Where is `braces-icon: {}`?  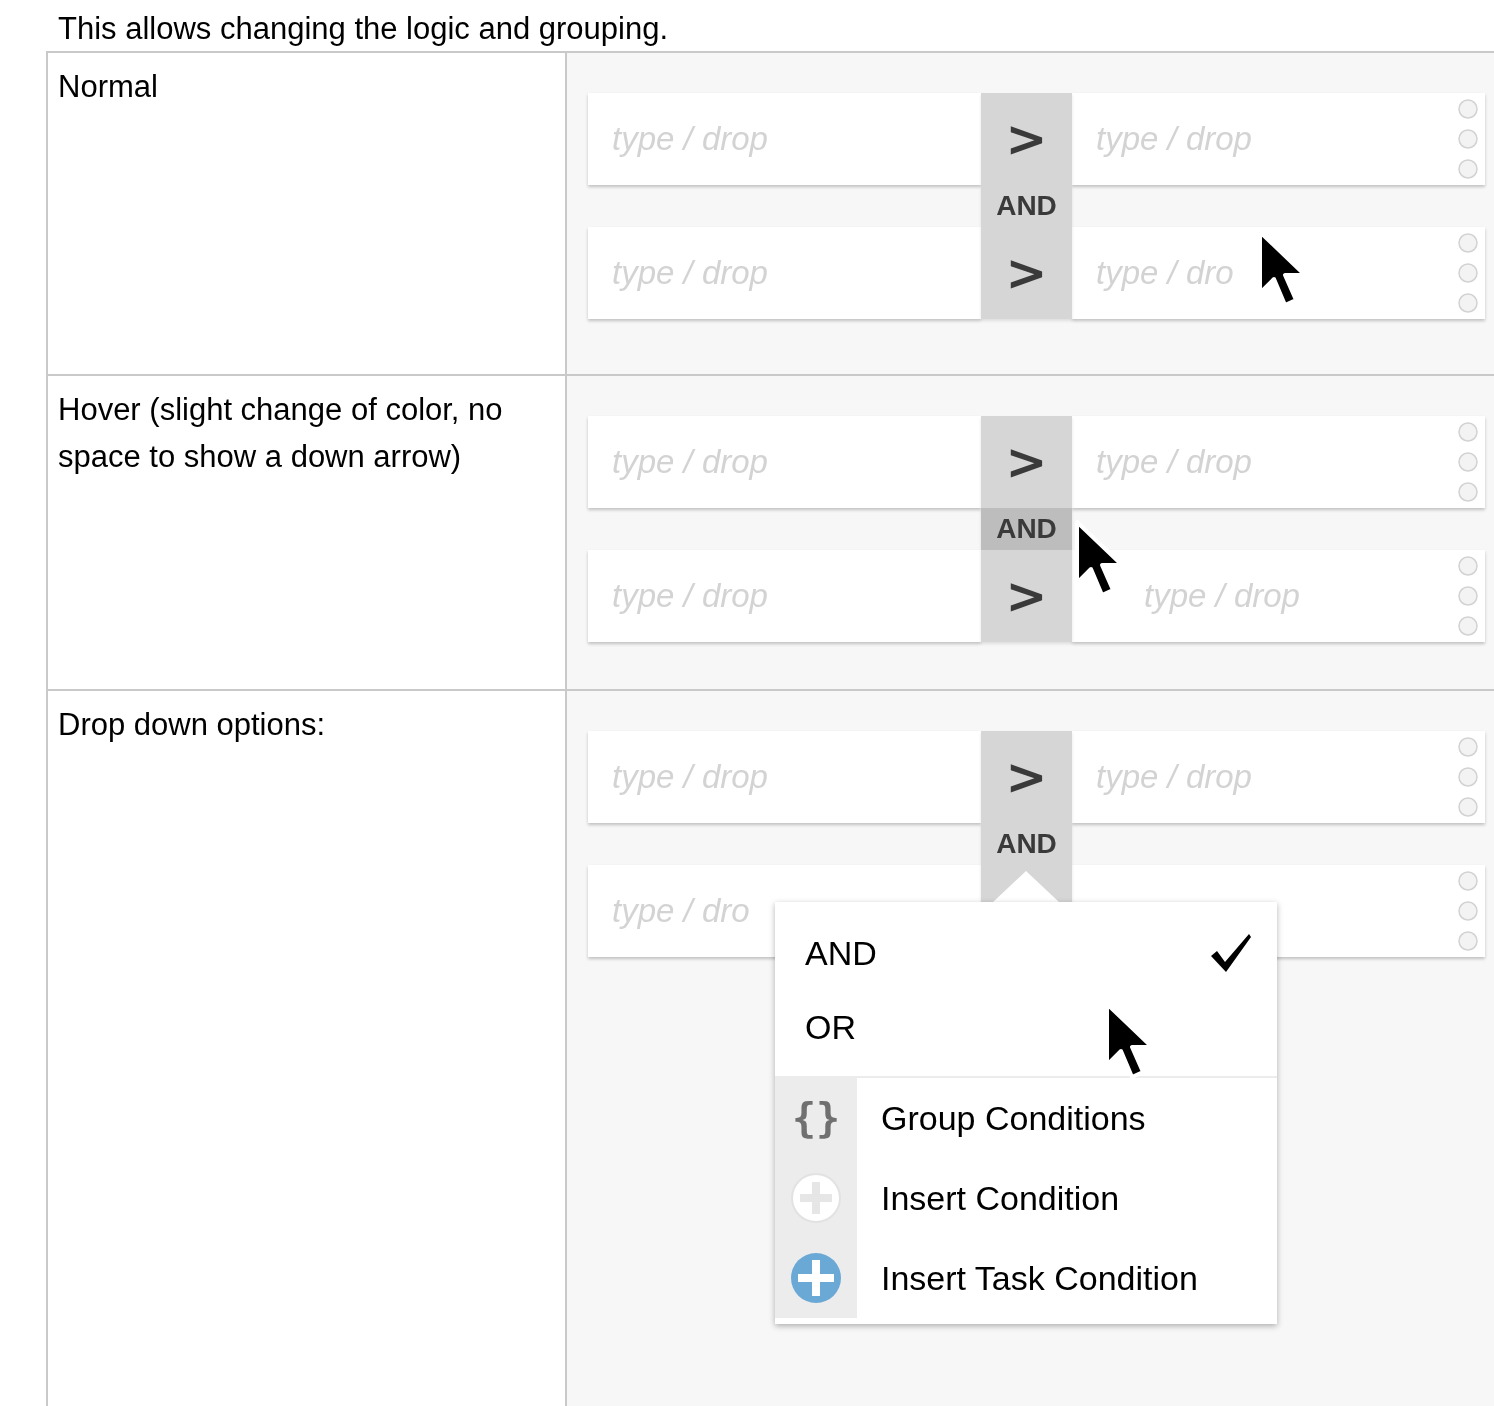 braces-icon: {} is located at coordinates (816, 1118).